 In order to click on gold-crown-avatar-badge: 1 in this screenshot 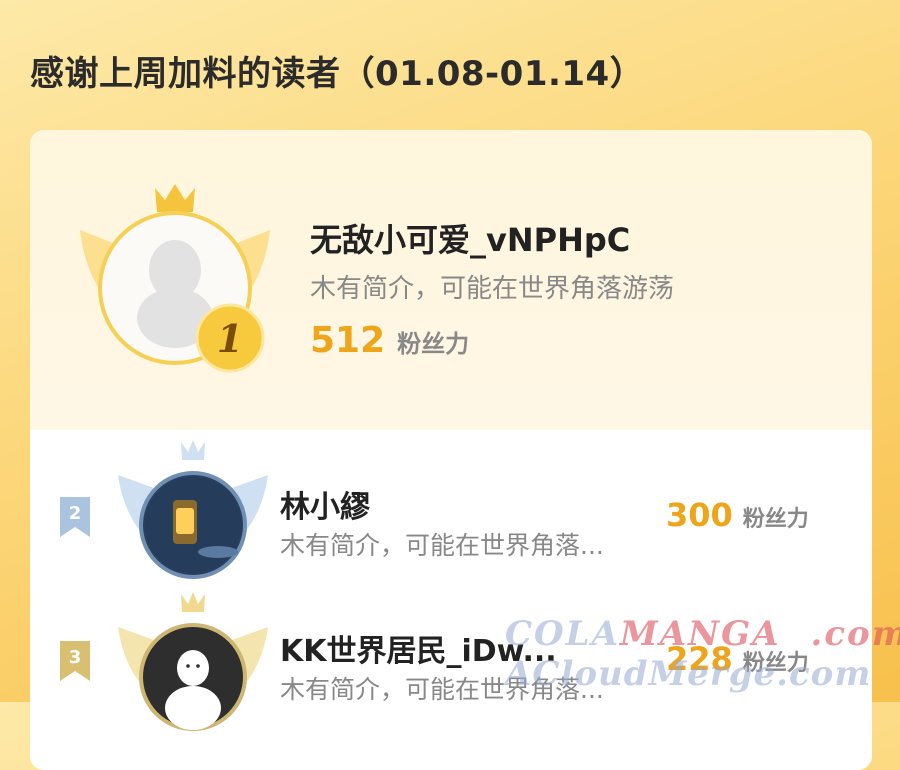, I will do `click(175, 278)`.